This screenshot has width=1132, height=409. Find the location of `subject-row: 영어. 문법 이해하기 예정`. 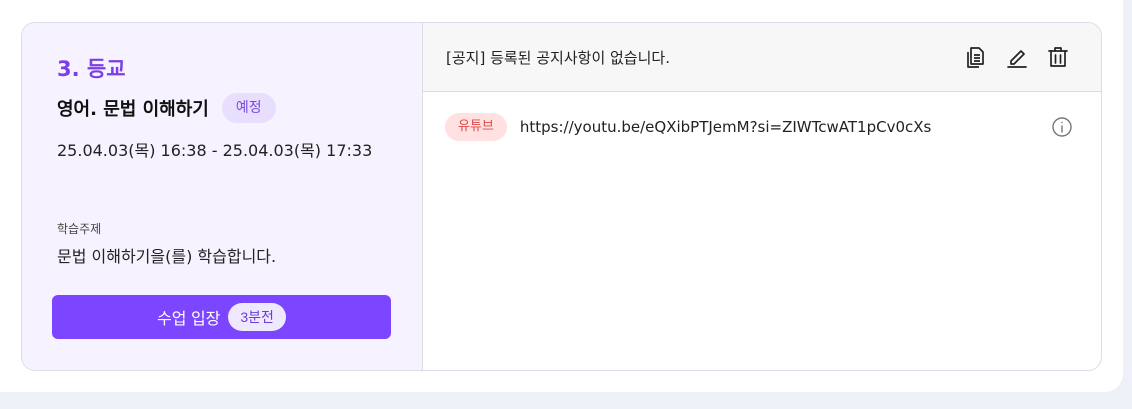

subject-row: 영어. 문법 이해하기 예정 is located at coordinates (166, 108).